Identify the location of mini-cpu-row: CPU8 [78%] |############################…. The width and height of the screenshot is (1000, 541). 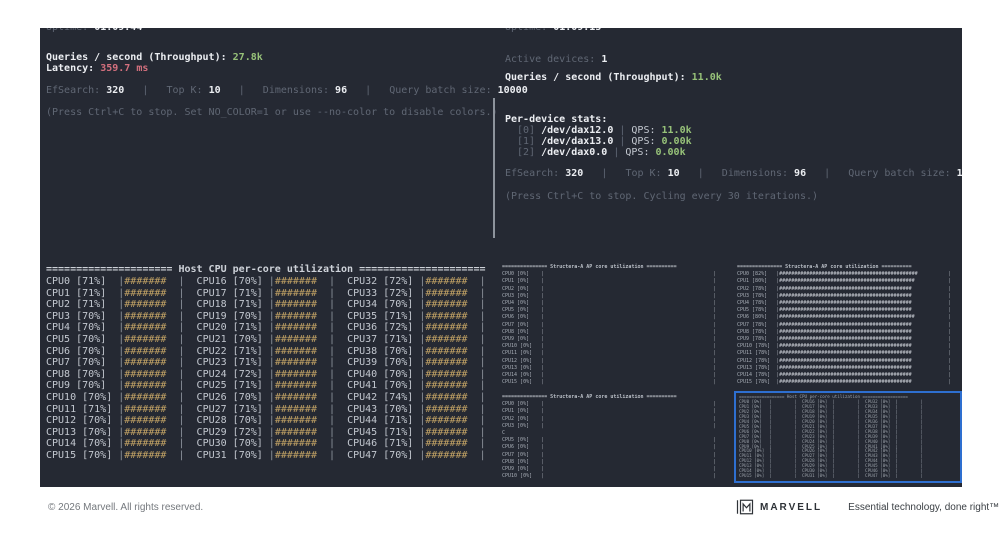
(844, 331).